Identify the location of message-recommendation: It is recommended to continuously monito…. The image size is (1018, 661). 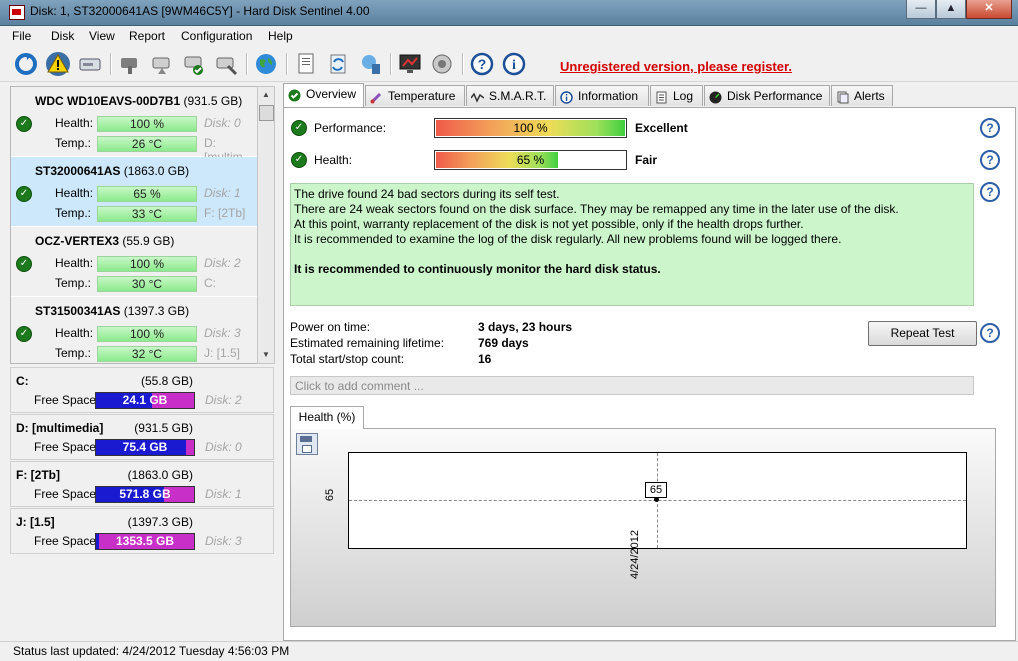
(477, 269).